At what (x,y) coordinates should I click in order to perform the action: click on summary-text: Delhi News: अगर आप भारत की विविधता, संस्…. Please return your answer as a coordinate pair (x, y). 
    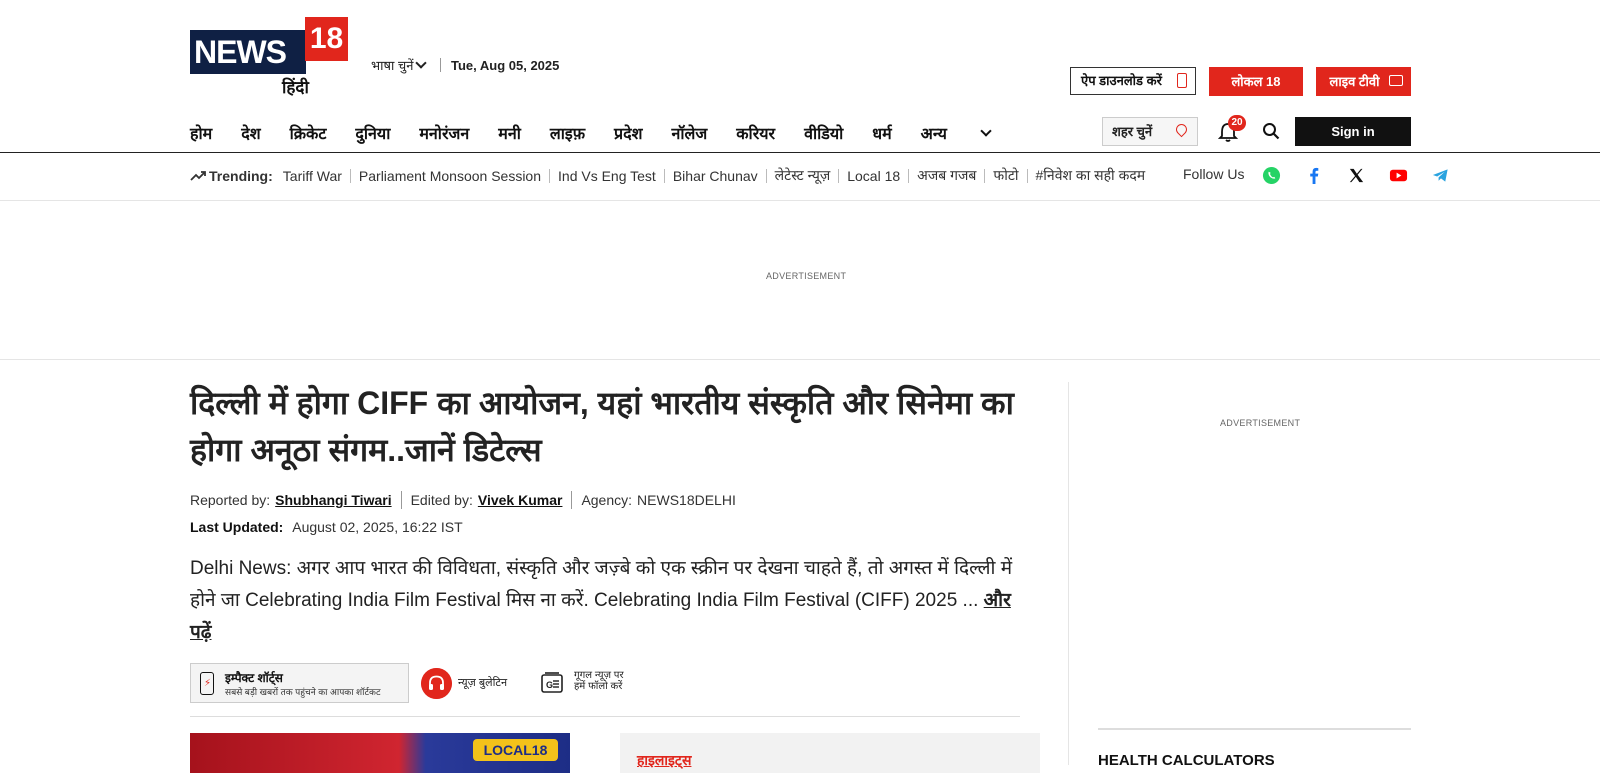
    Looking at the image, I should click on (601, 584).